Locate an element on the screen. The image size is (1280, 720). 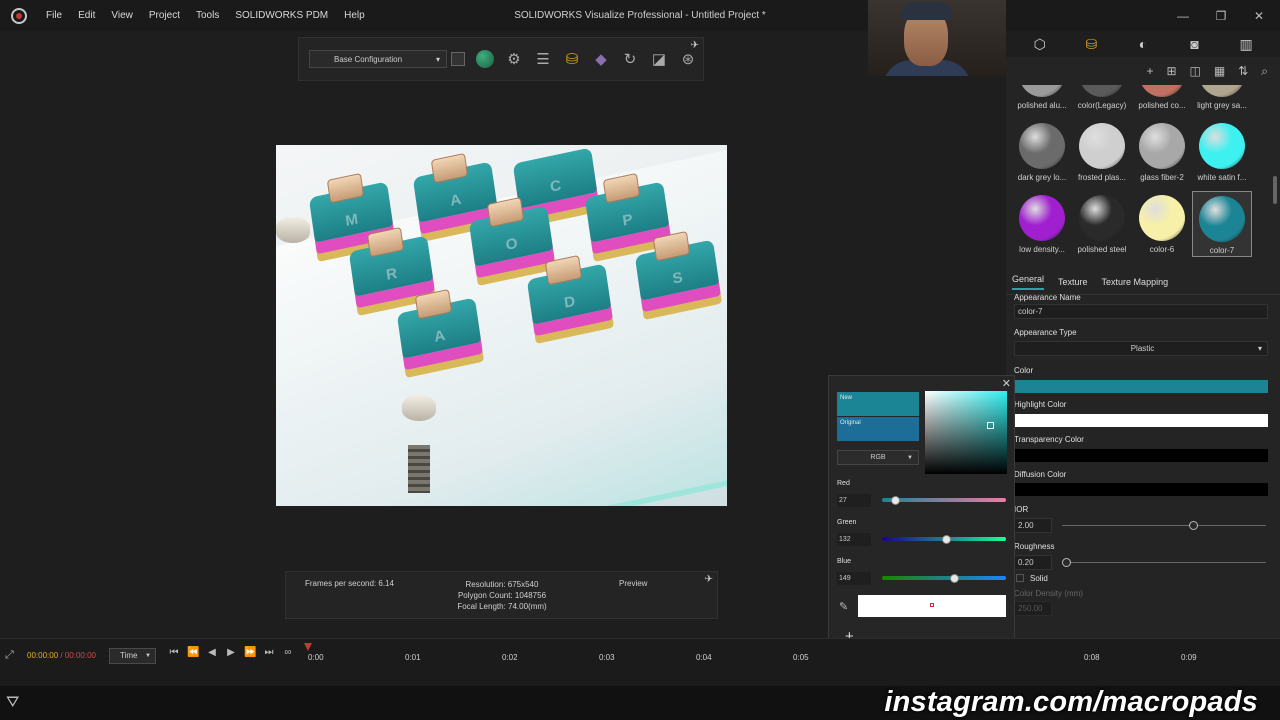
menu-view: View is located at coordinates (122, 15).